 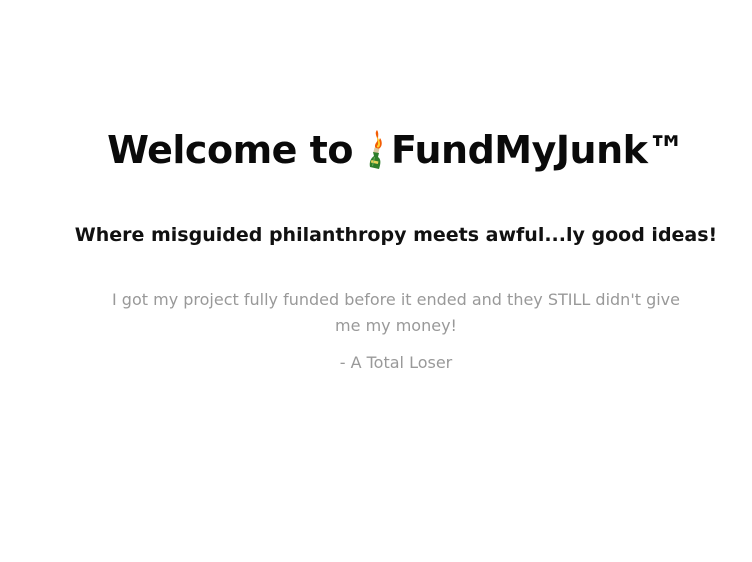 I want to click on brand-name: FundMyJunk™, so click(x=537, y=150).